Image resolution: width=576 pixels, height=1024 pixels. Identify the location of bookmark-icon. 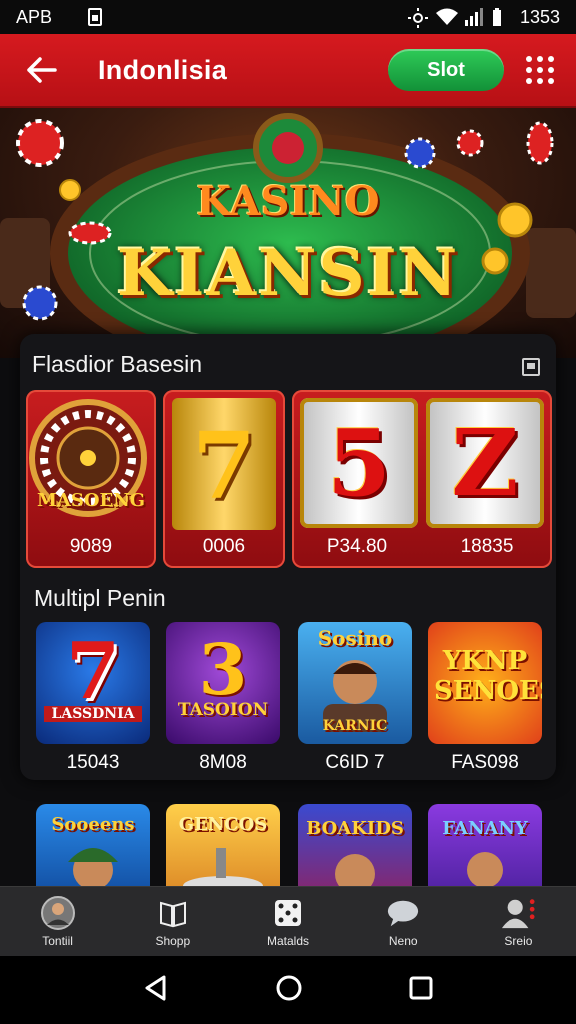
(531, 367).